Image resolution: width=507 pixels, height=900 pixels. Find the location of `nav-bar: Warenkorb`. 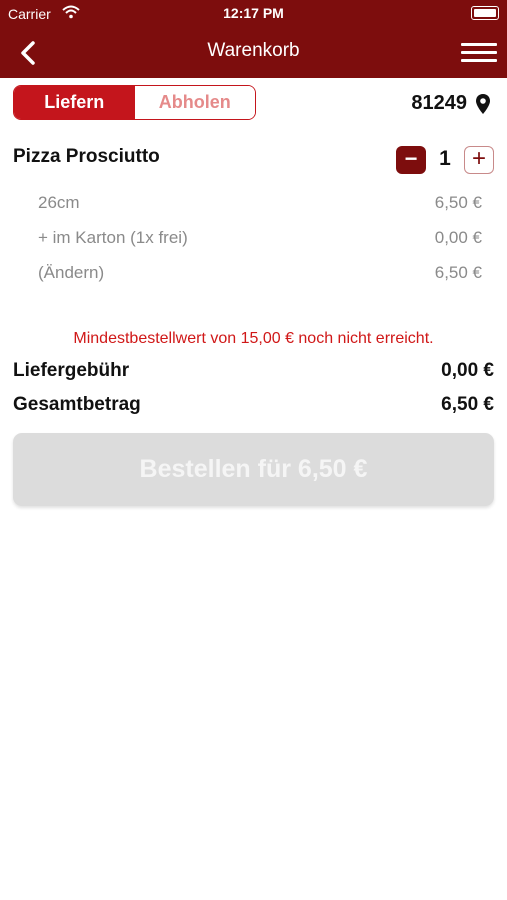

nav-bar: Warenkorb is located at coordinates (253, 53).